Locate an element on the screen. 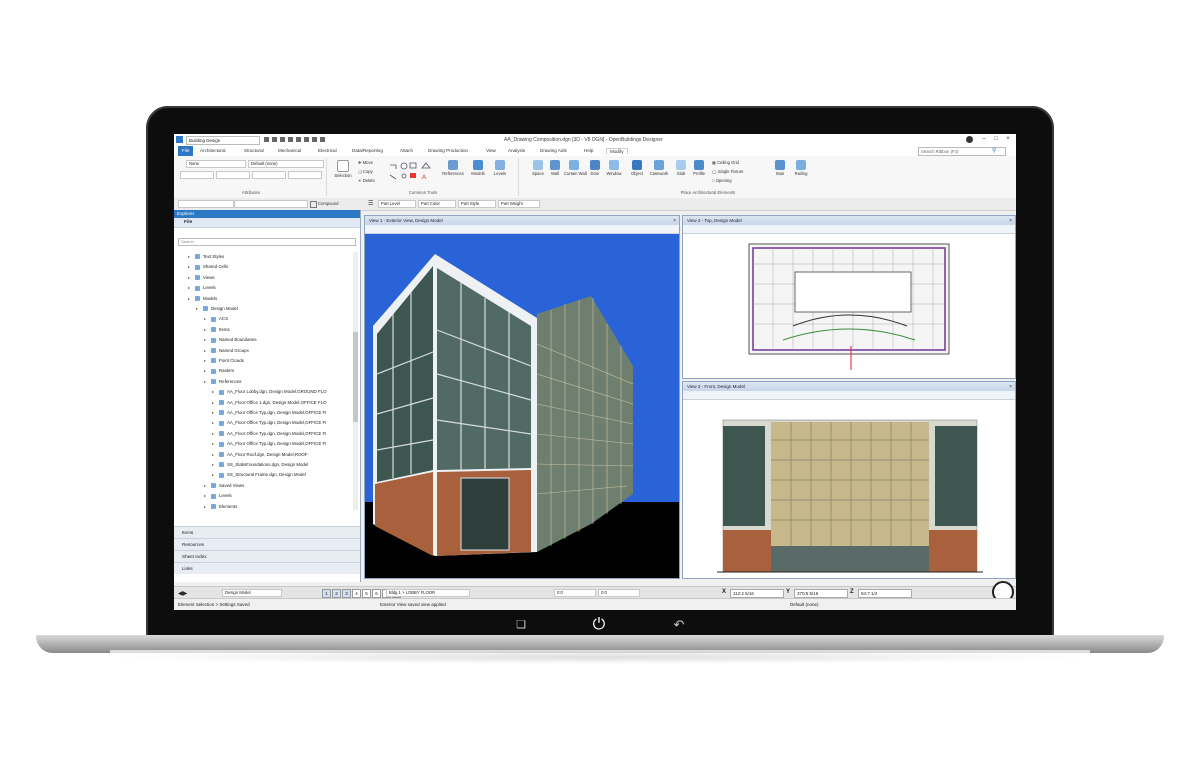 The width and height of the screenshot is (1200, 780). curtain-wall-tool: Curtain Wall is located at coordinates (575, 168).